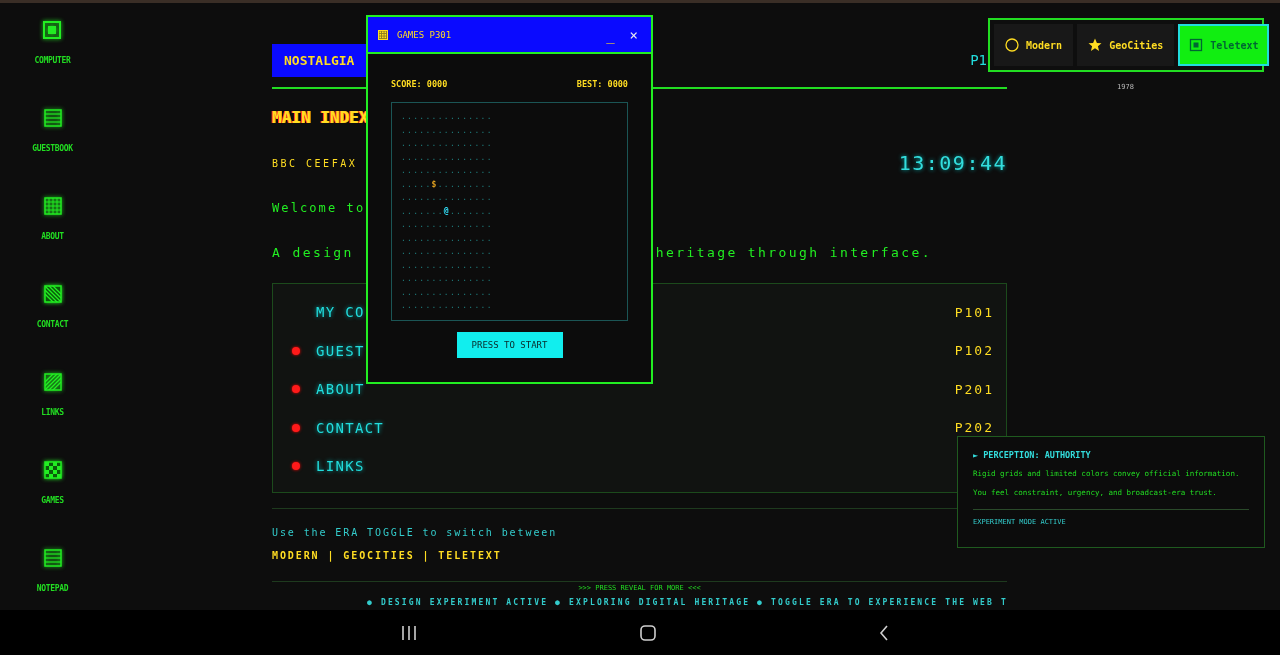 This screenshot has width=1280, height=655. I want to click on service-name: BBC CEEFAX, so click(315, 163).